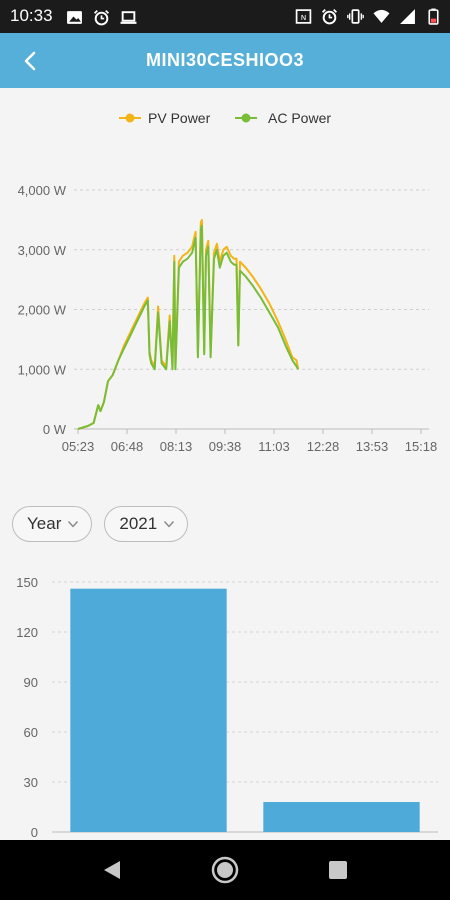 The height and width of the screenshot is (900, 450). Describe the element at coordinates (42, 250) in the screenshot. I see `y-tick-label: 3,000 W` at that location.